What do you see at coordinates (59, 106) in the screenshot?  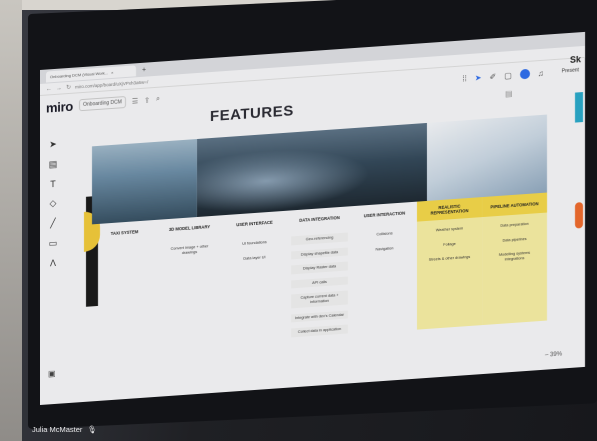 I see `miro-logo: miro` at bounding box center [59, 106].